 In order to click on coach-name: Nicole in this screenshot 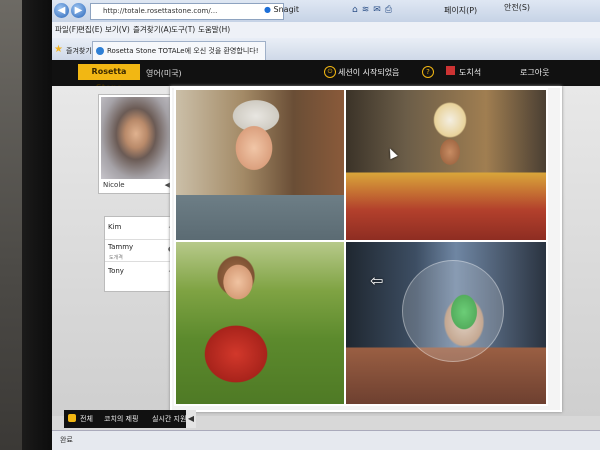, I will do `click(114, 185)`.